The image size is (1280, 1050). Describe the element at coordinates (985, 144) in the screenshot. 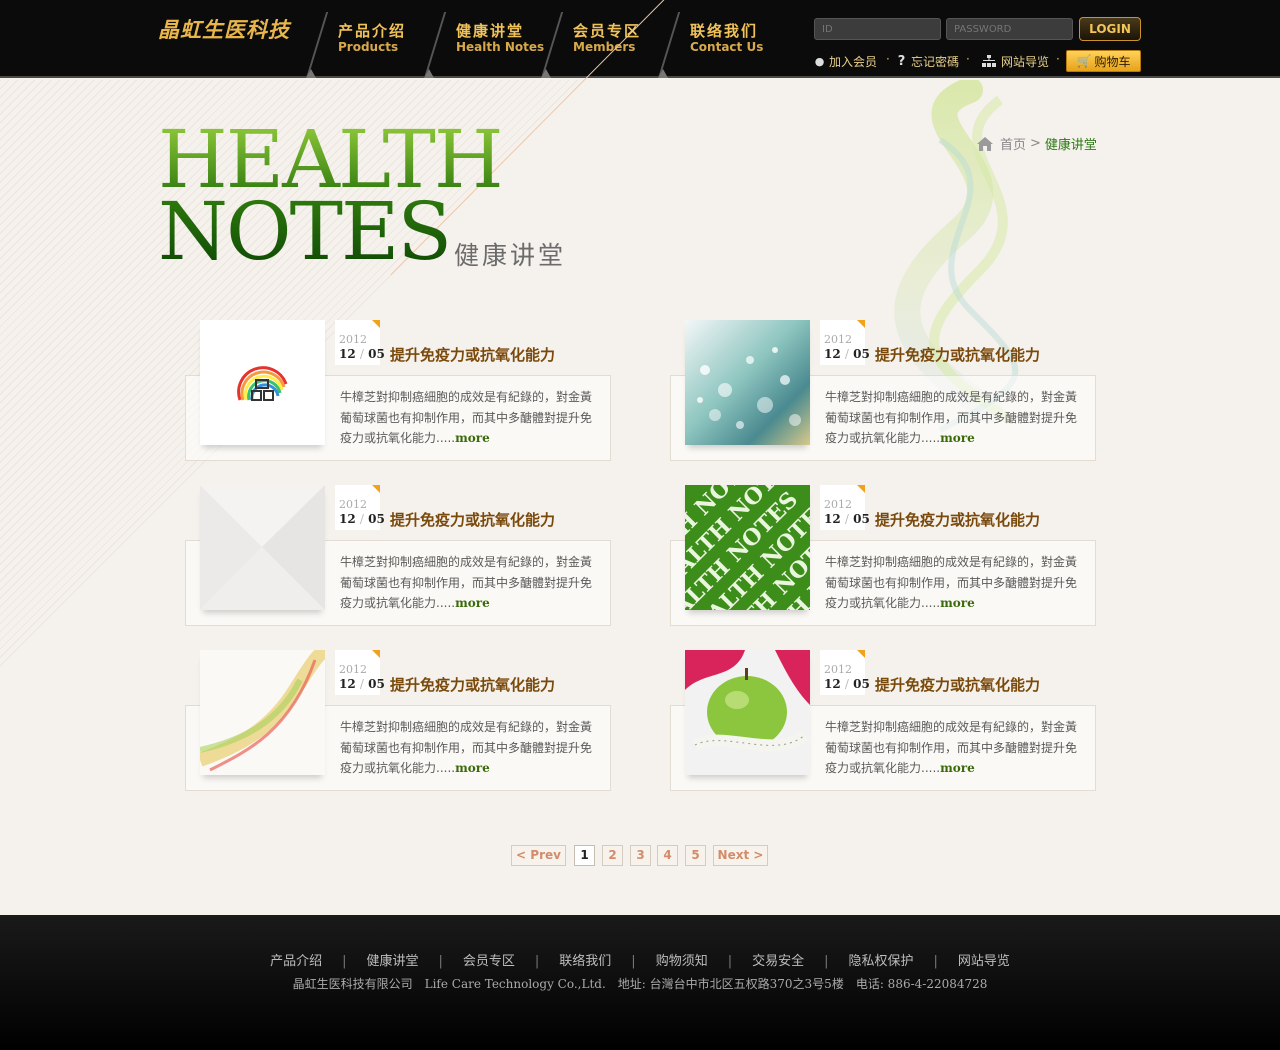

I see `home-icon` at that location.